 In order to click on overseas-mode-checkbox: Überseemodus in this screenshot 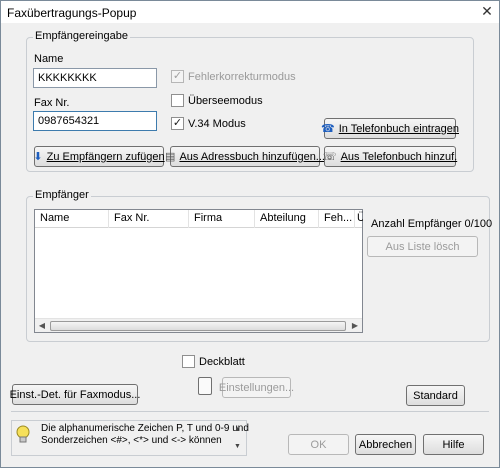, I will do `click(217, 100)`.